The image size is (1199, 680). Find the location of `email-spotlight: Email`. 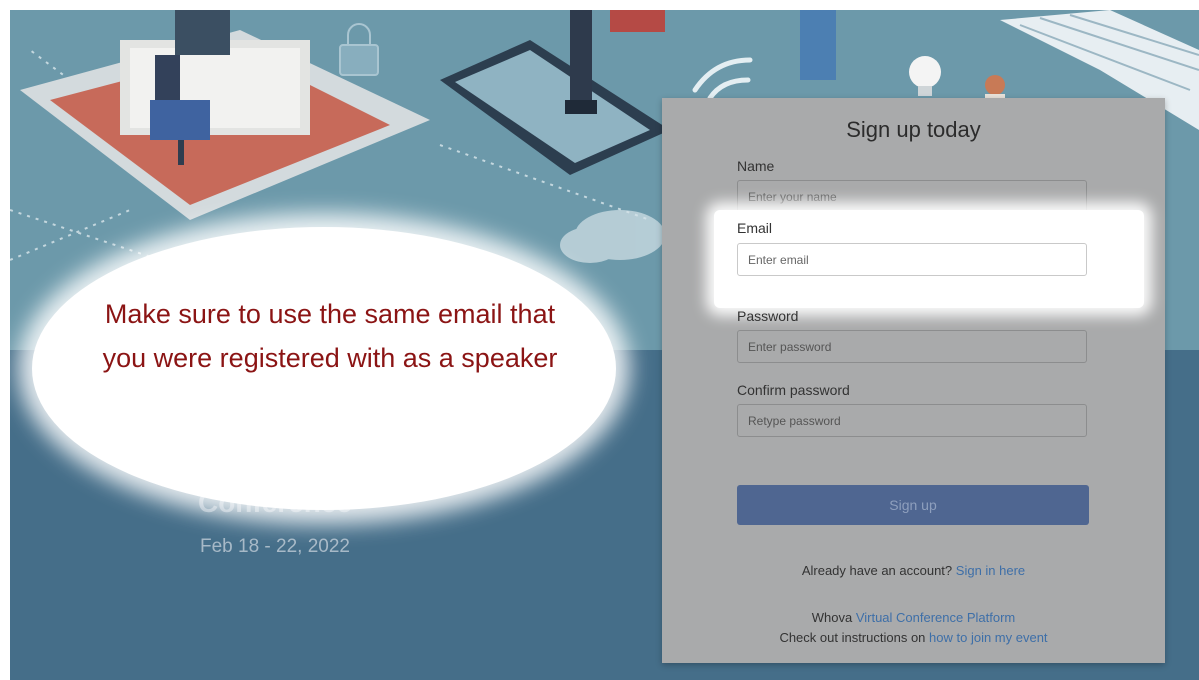

email-spotlight: Email is located at coordinates (929, 259).